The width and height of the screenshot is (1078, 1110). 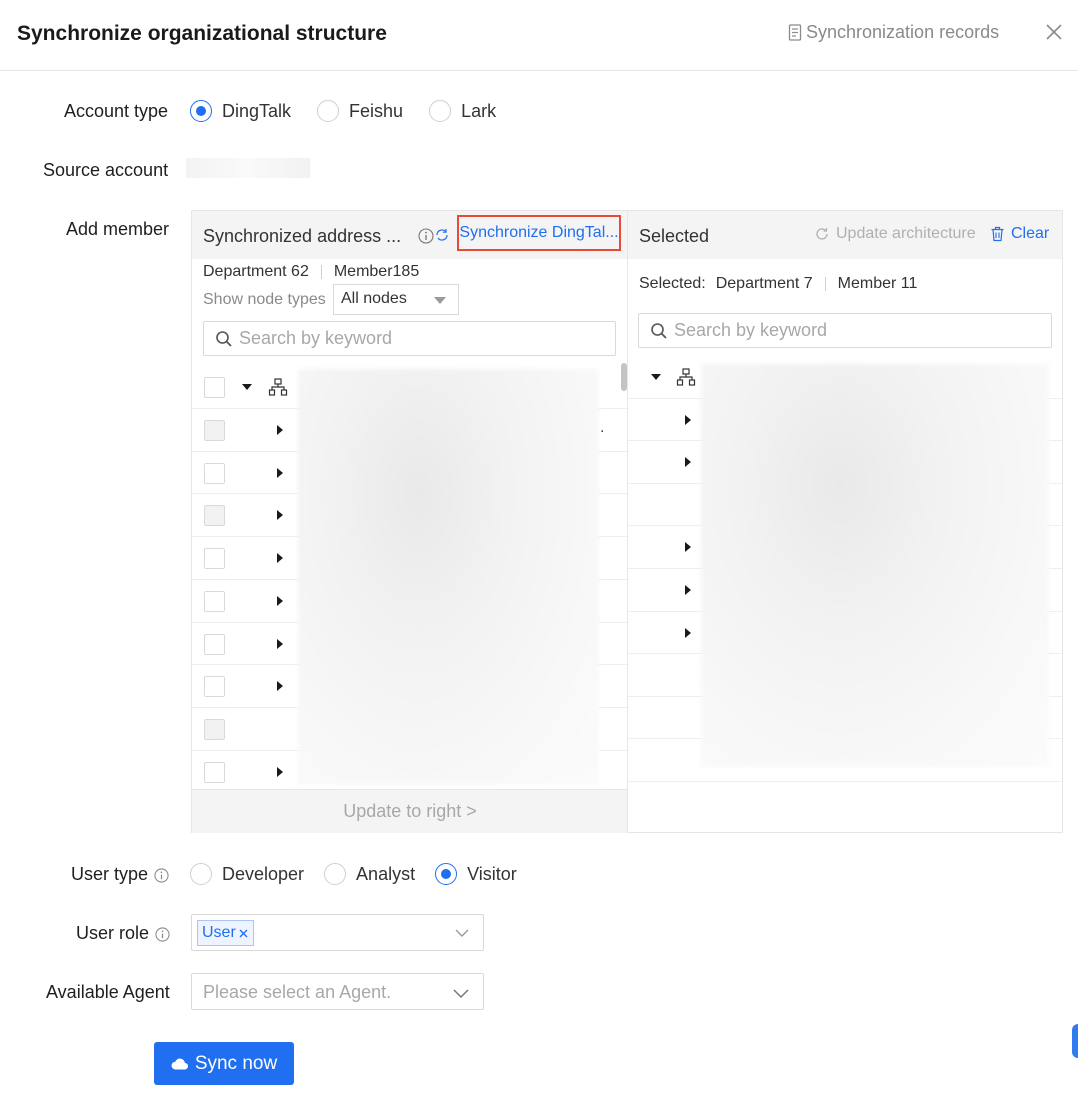 I want to click on update-architecture-button: Update architecture, so click(x=895, y=234).